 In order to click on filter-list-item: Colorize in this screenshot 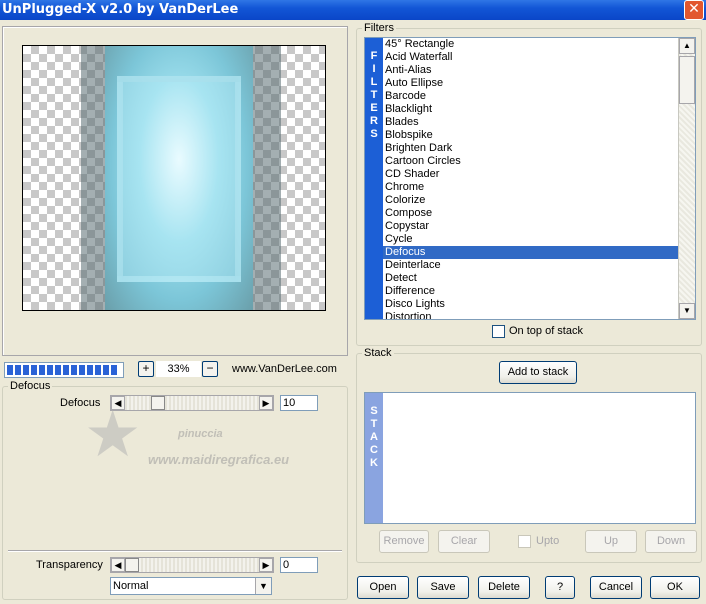, I will do `click(530, 200)`.